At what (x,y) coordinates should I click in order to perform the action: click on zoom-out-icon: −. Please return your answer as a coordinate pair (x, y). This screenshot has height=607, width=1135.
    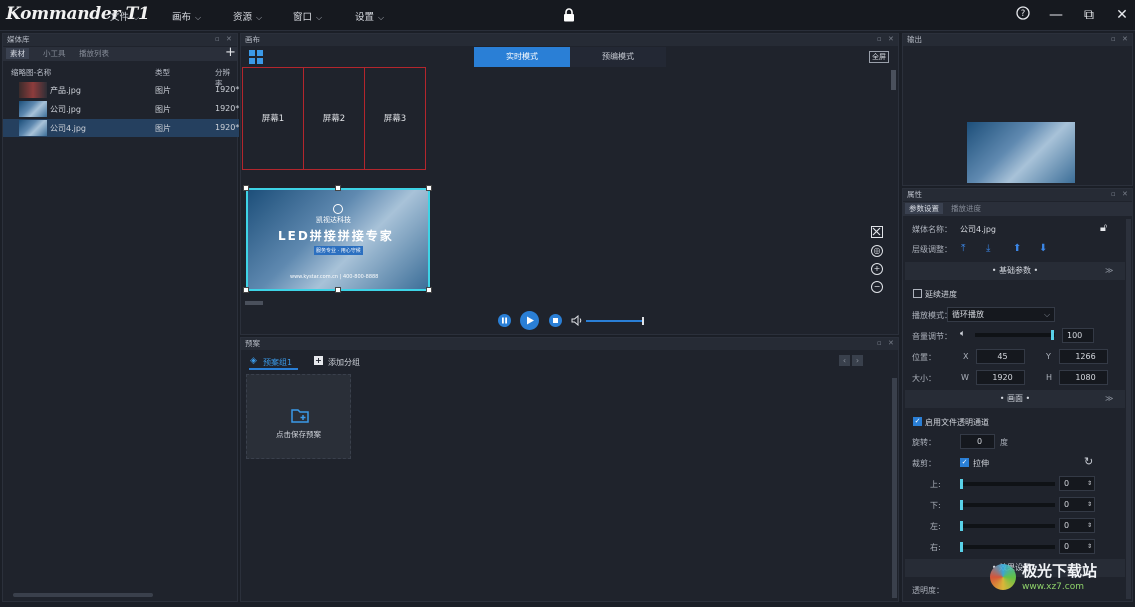
    Looking at the image, I should click on (877, 287).